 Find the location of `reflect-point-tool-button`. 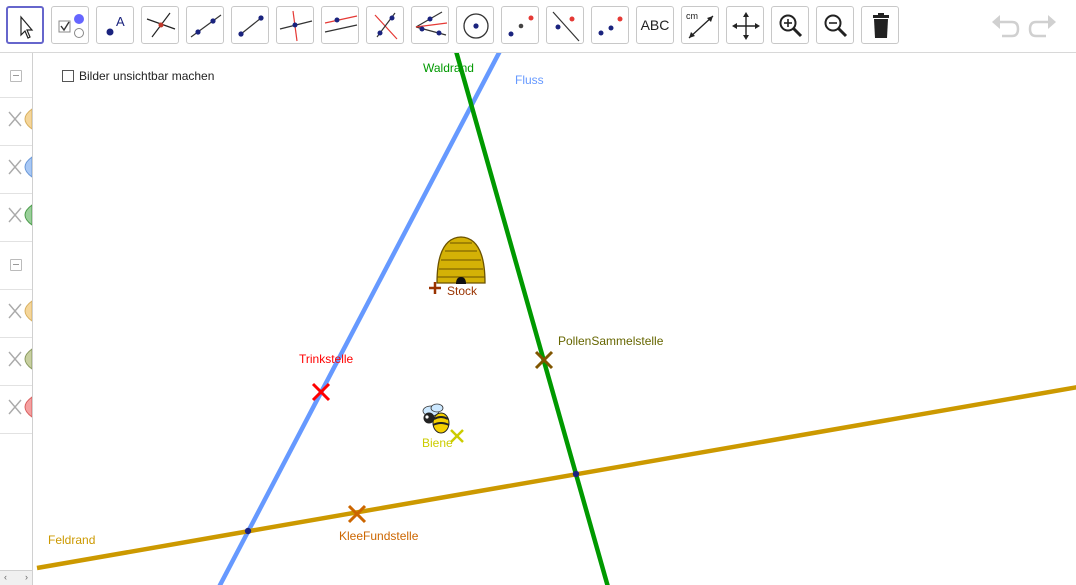

reflect-point-tool-button is located at coordinates (520, 25).